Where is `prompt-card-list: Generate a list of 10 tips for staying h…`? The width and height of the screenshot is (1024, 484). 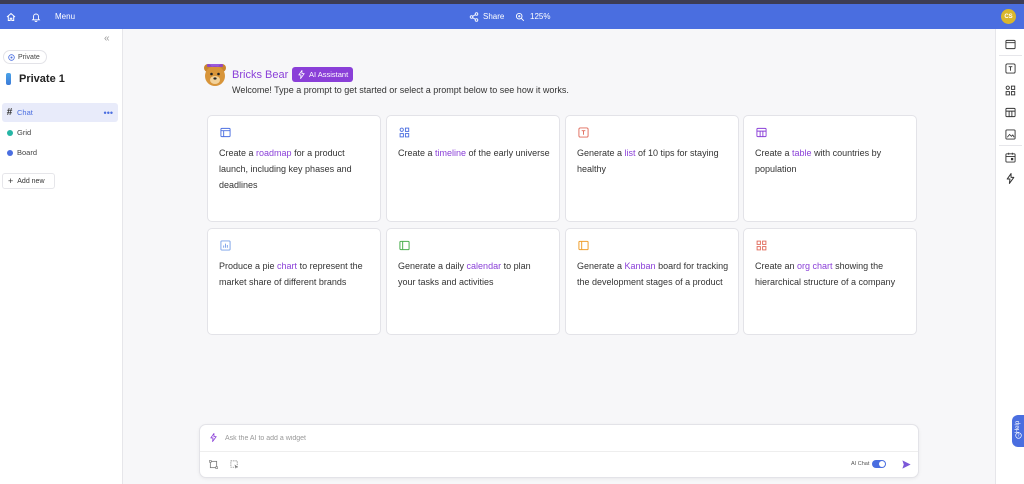 prompt-card-list: Generate a list of 10 tips for staying h… is located at coordinates (652, 168).